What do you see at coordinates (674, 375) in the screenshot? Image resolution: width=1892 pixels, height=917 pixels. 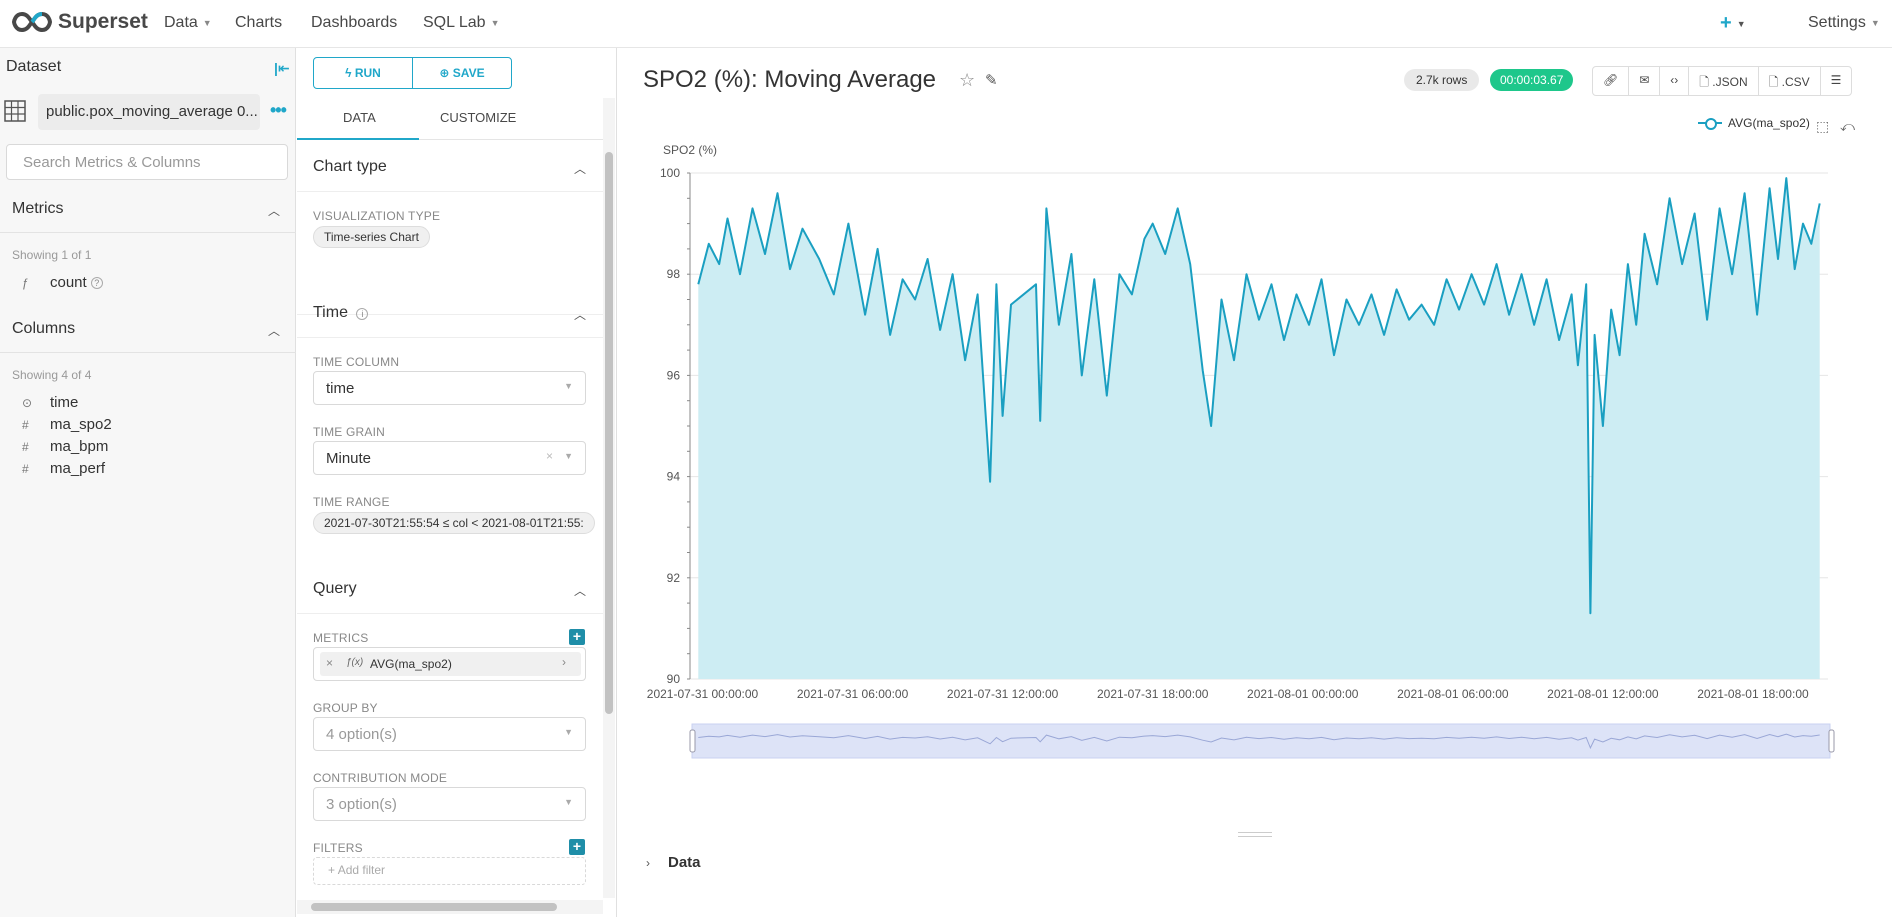 I see `y-tick-label: 96` at bounding box center [674, 375].